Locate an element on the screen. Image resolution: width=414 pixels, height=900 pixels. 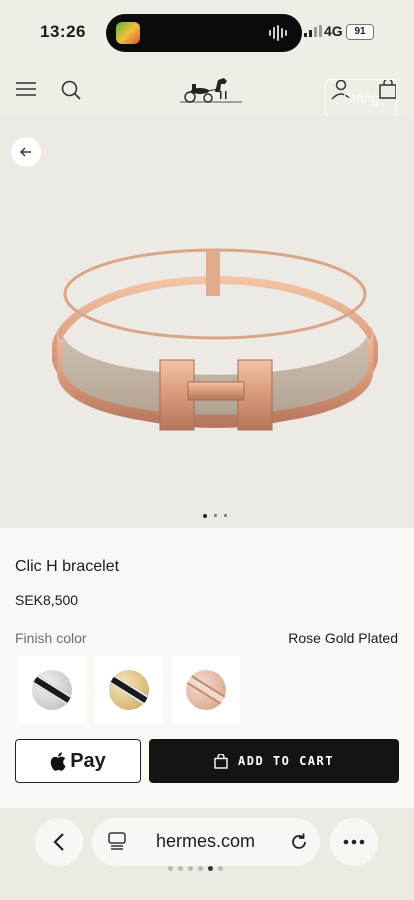
product-title: Clic H bracelet is located at coordinates (67, 566).